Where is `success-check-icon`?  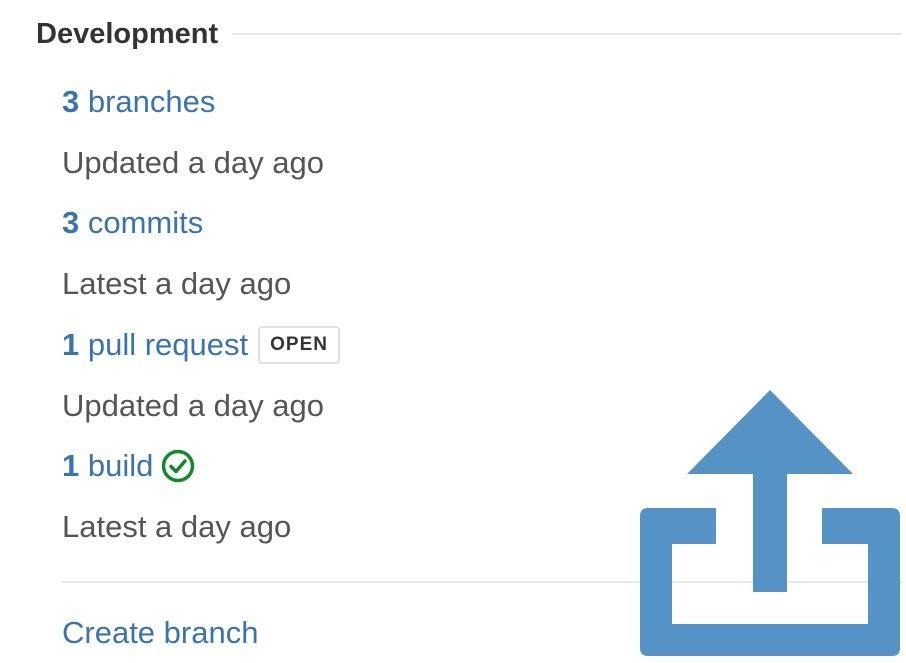 success-check-icon is located at coordinates (178, 466).